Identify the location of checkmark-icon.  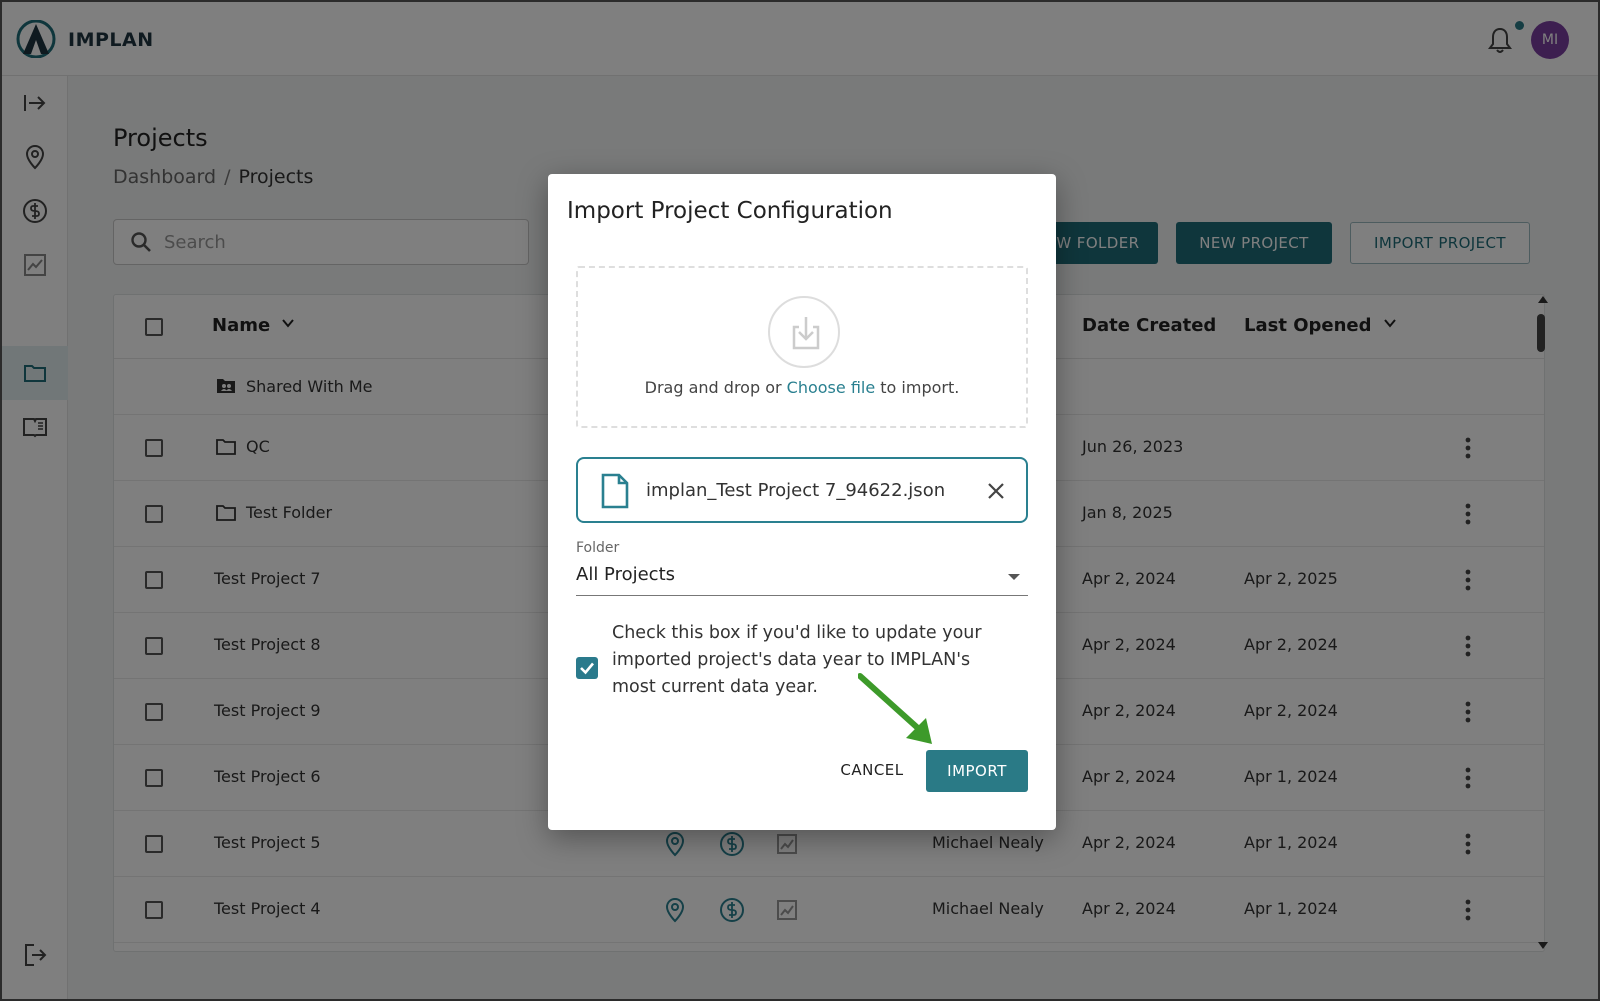
(587, 668).